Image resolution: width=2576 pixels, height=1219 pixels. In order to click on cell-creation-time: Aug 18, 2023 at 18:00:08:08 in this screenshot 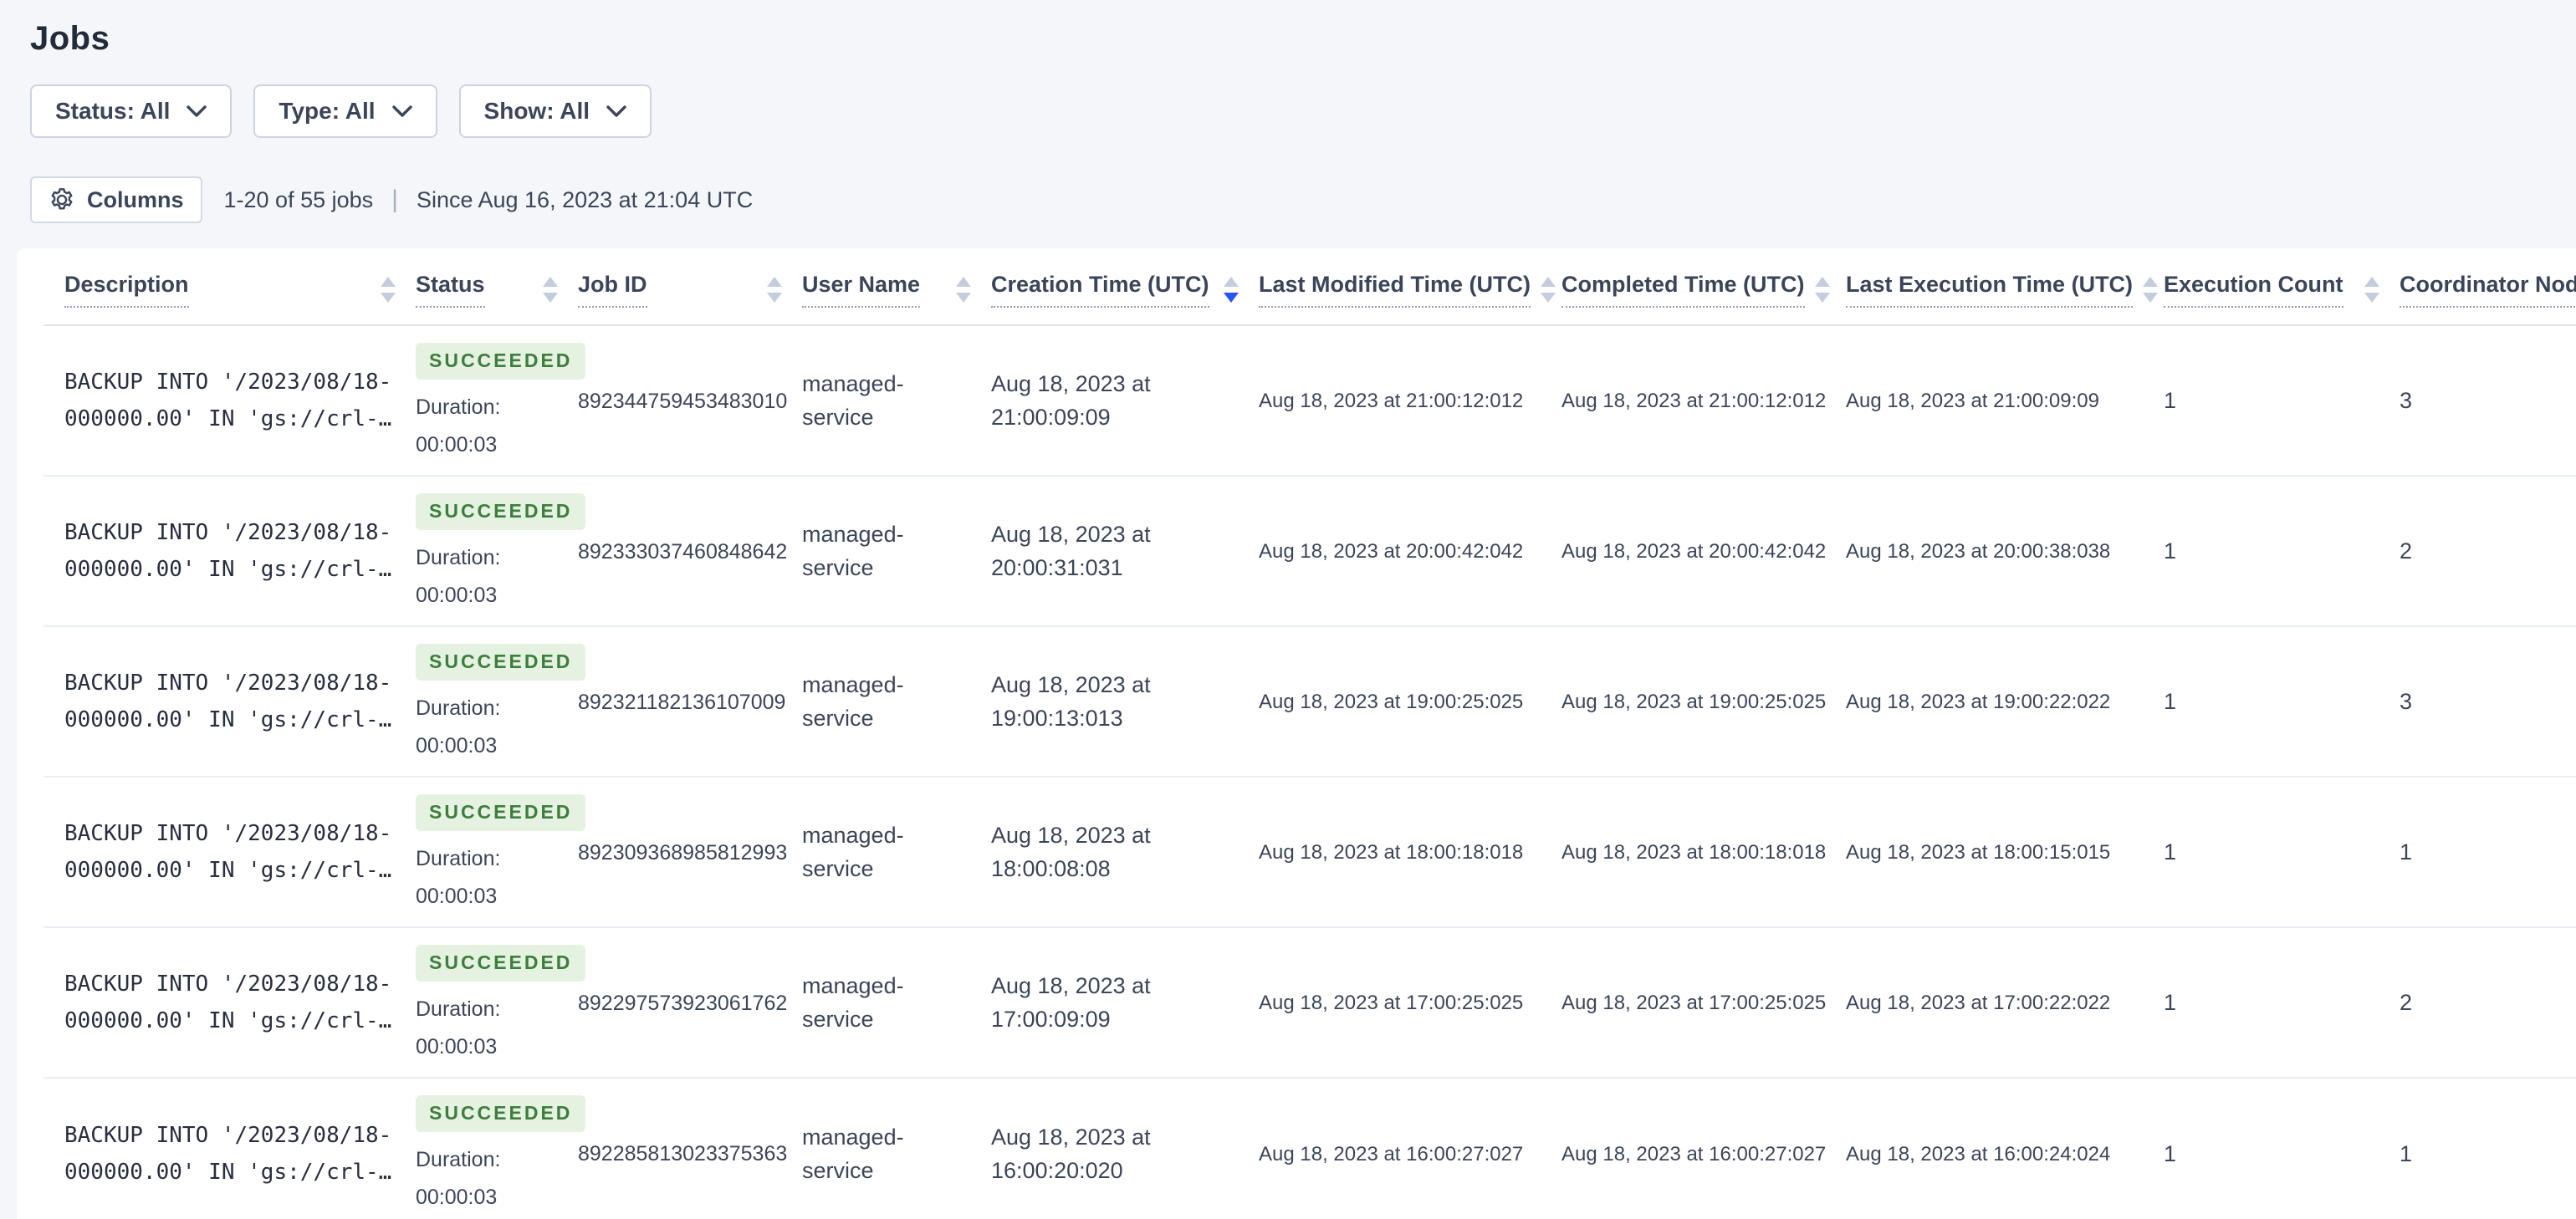, I will do `click(1125, 853)`.